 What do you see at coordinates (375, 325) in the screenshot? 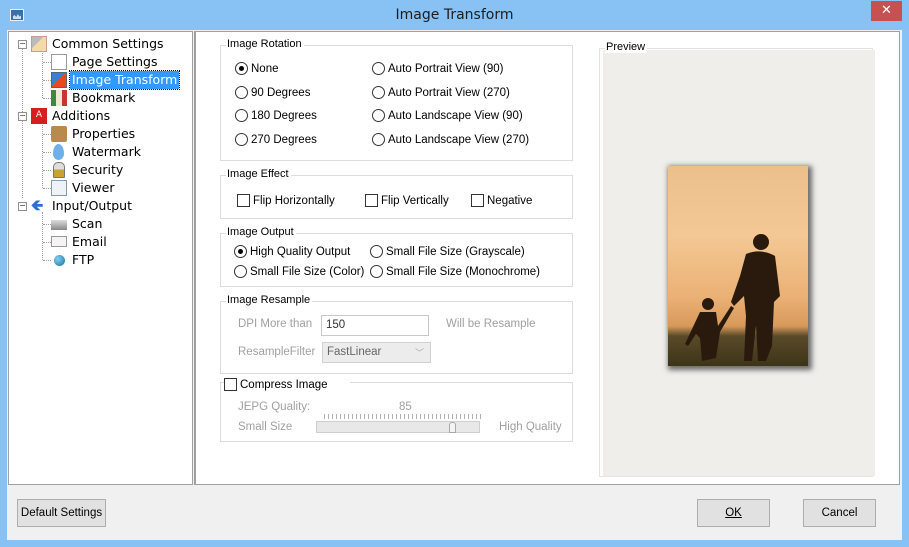
I see `dpi-input: 150` at bounding box center [375, 325].